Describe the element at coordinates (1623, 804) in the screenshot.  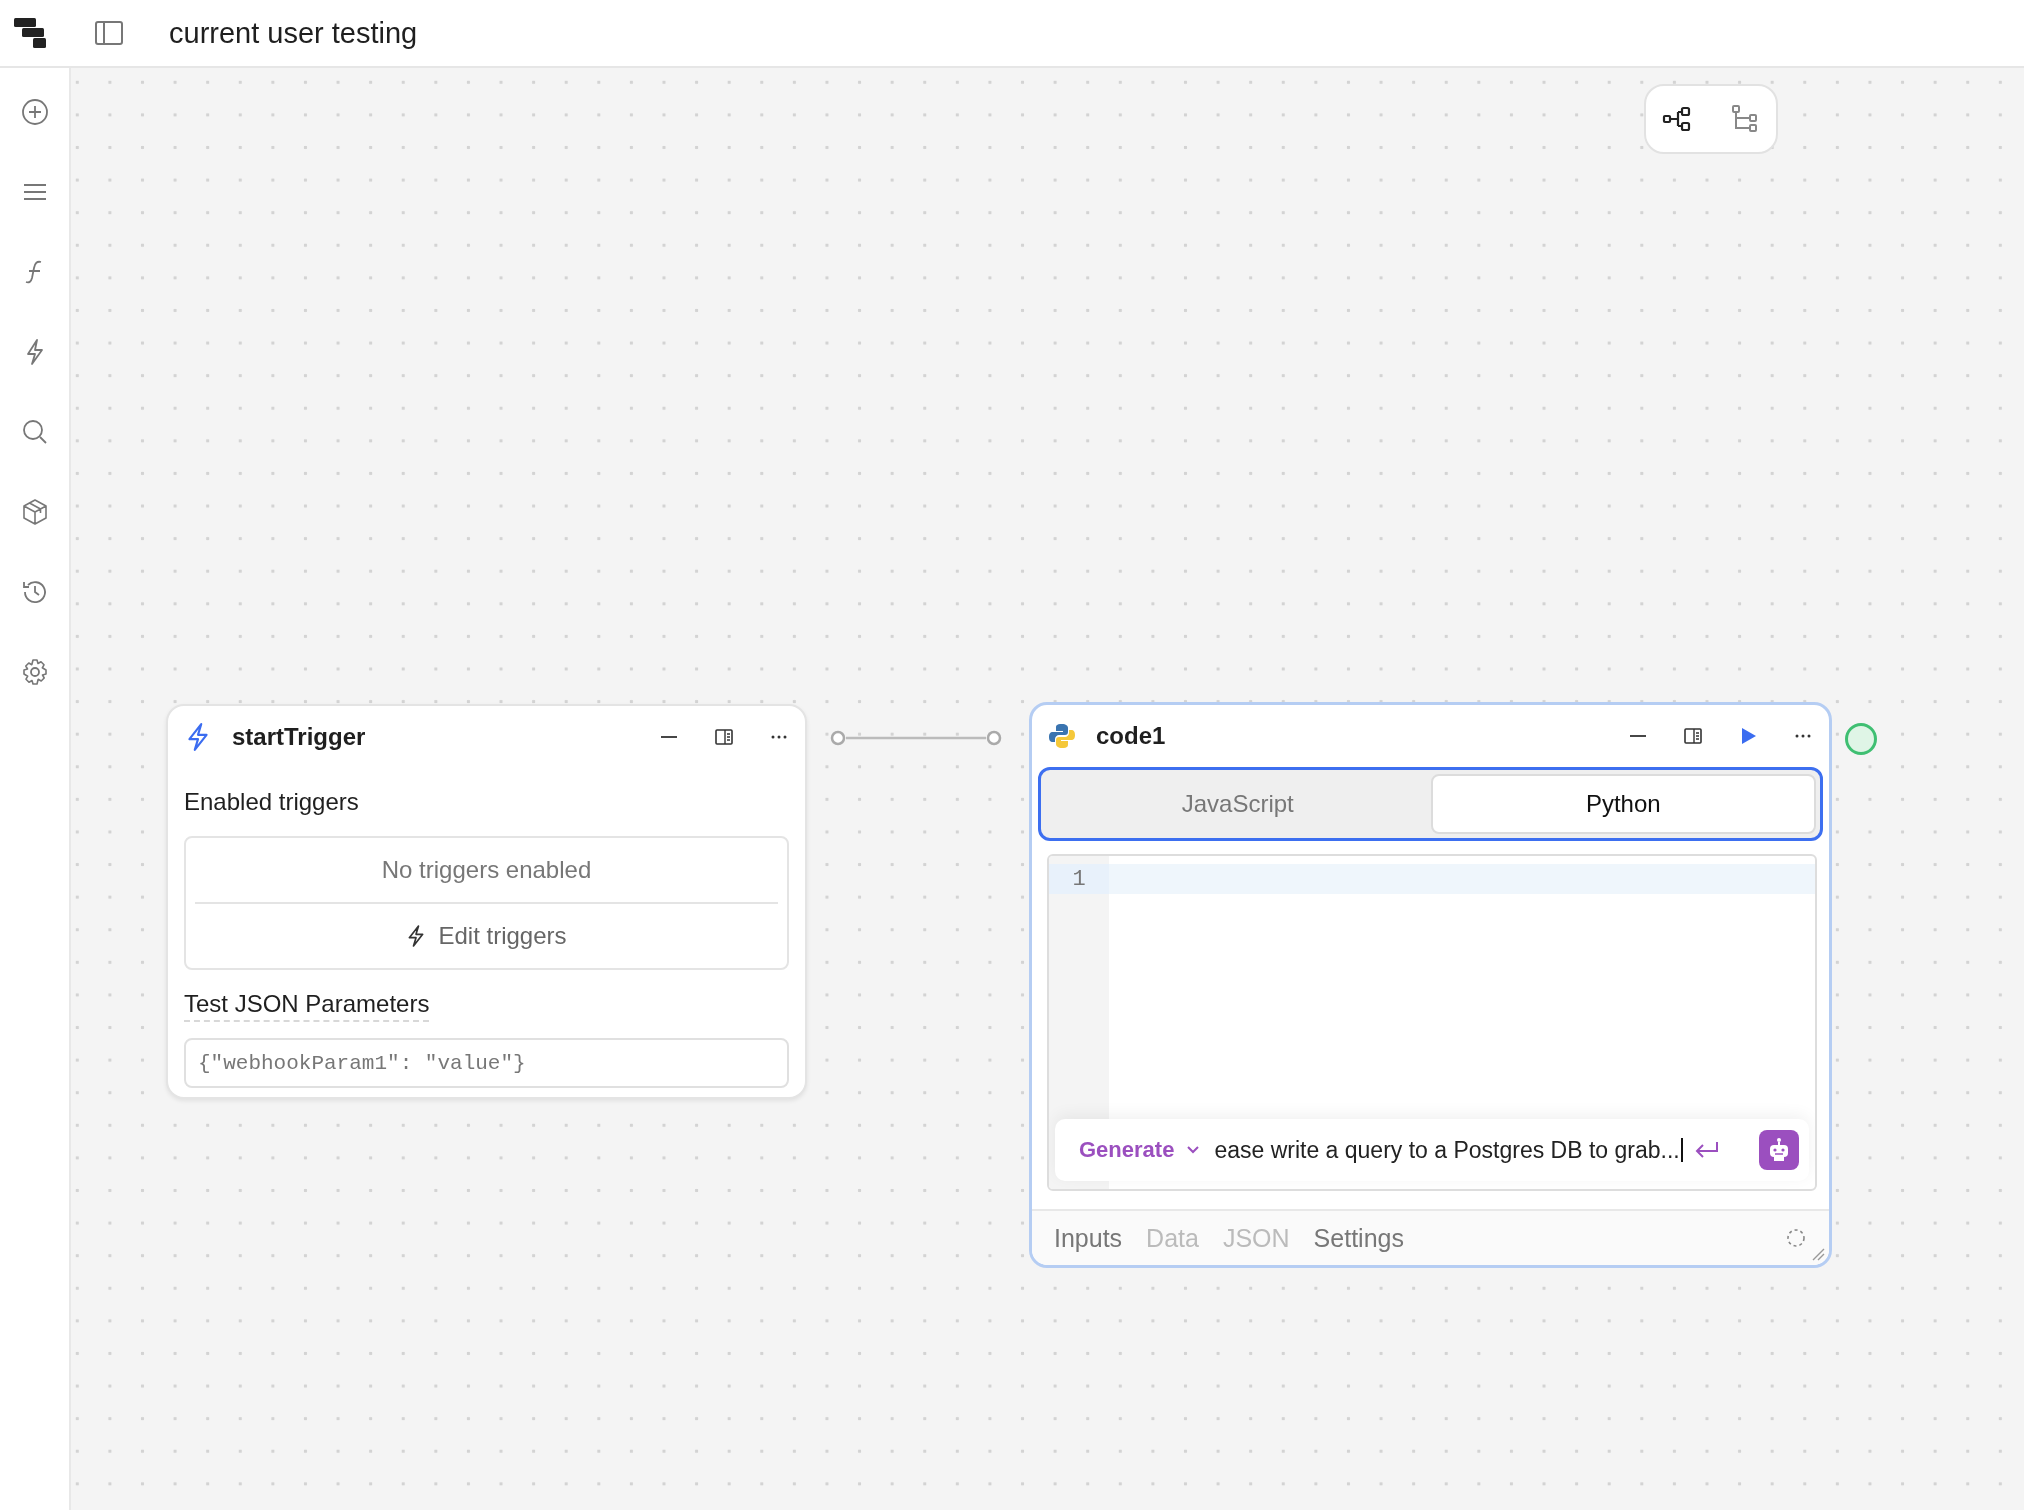
I see `language-tab: Python` at that location.